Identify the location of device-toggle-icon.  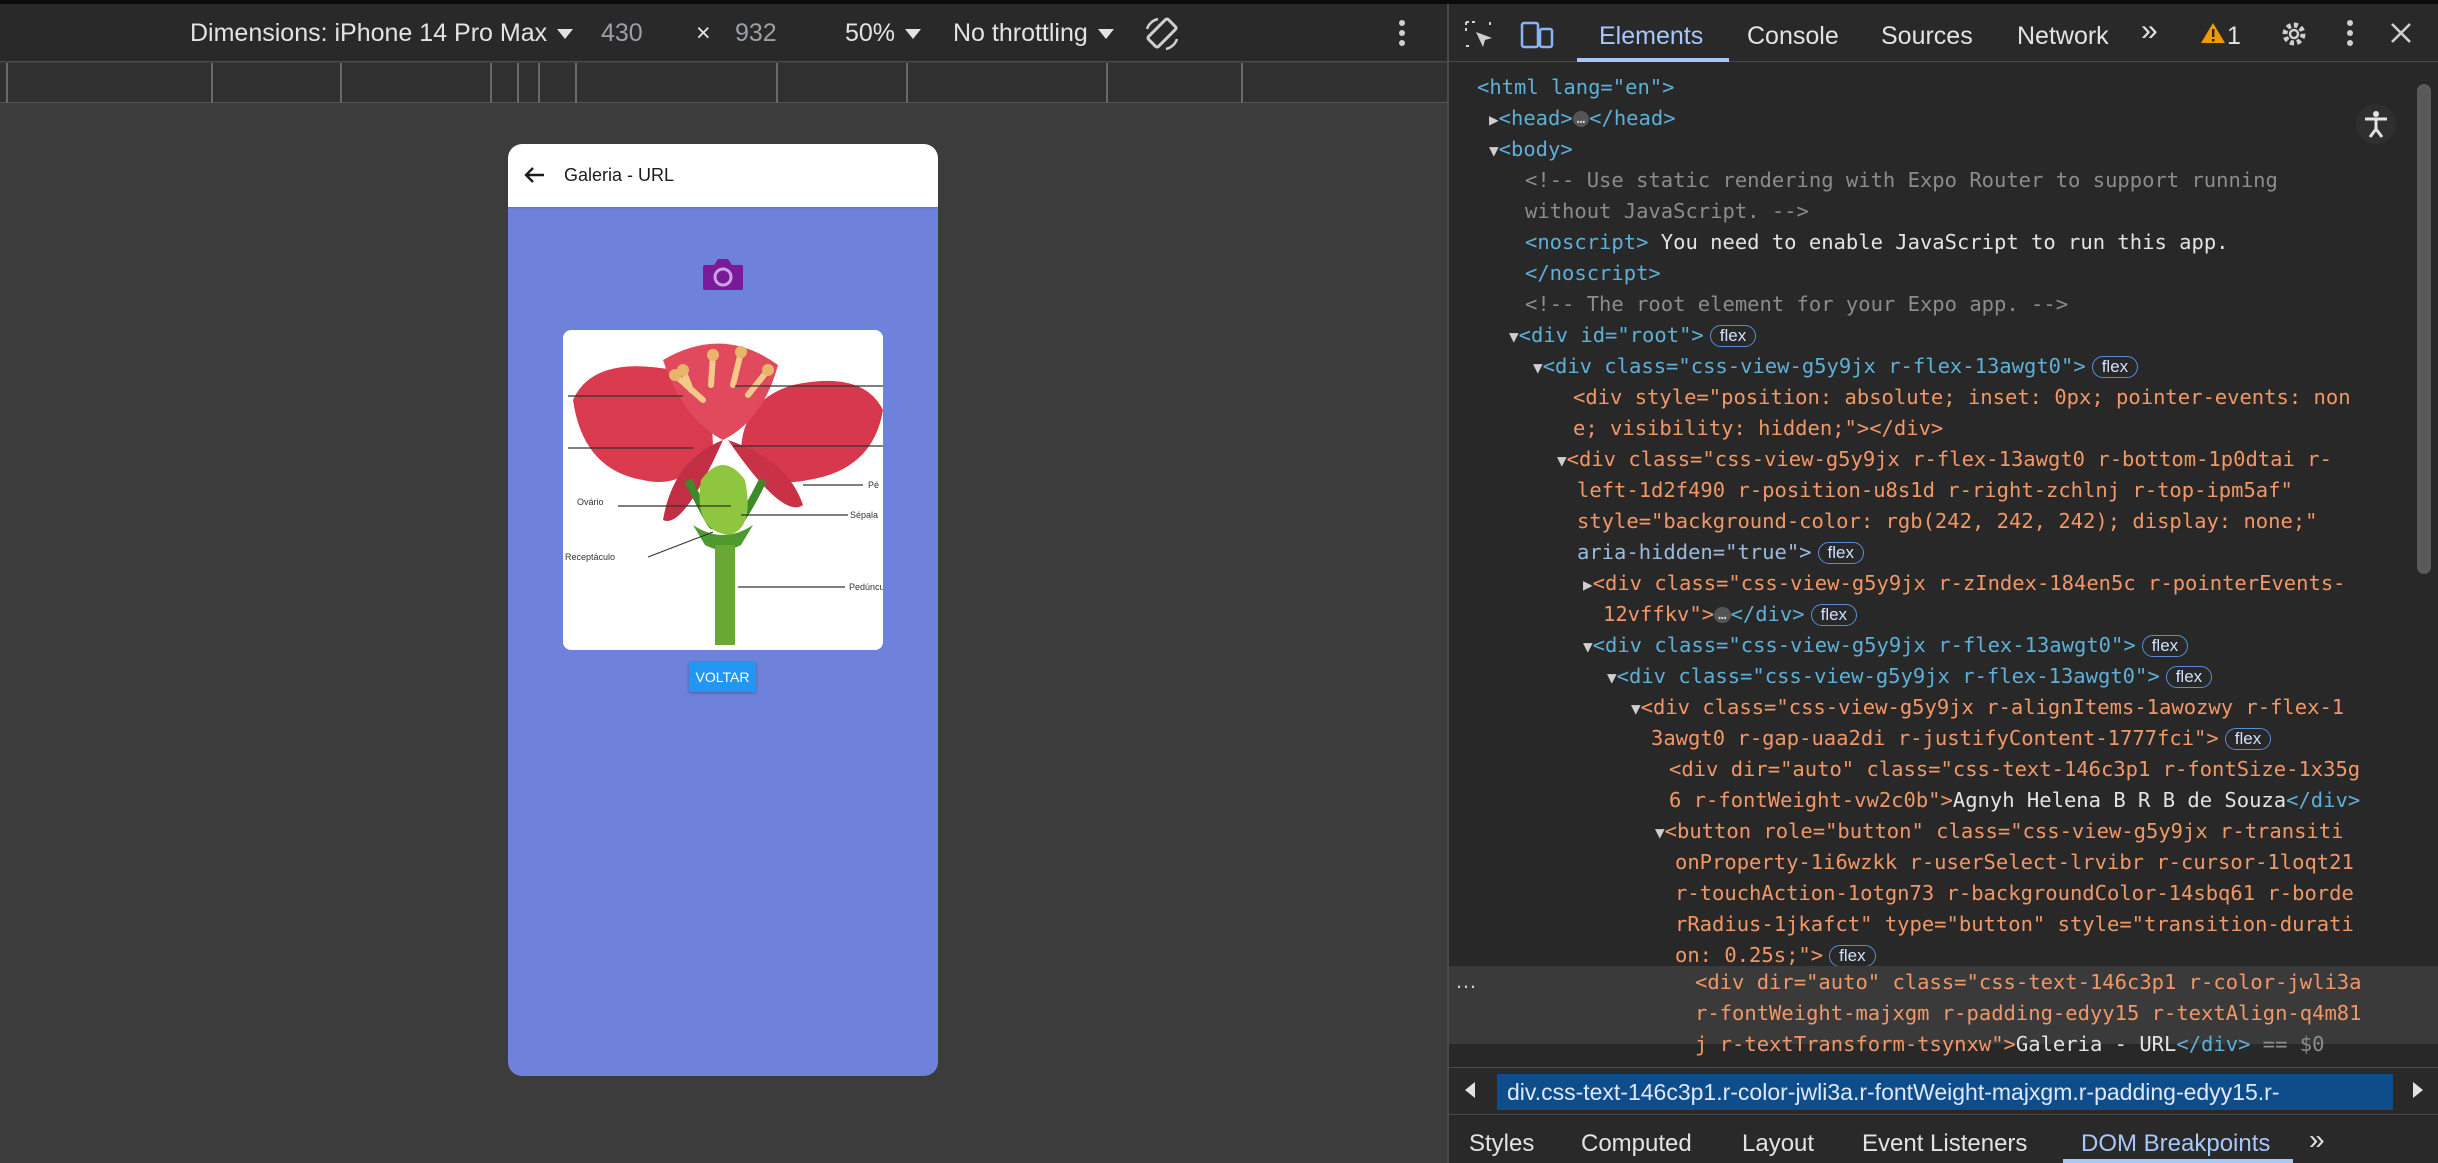
(1537, 37).